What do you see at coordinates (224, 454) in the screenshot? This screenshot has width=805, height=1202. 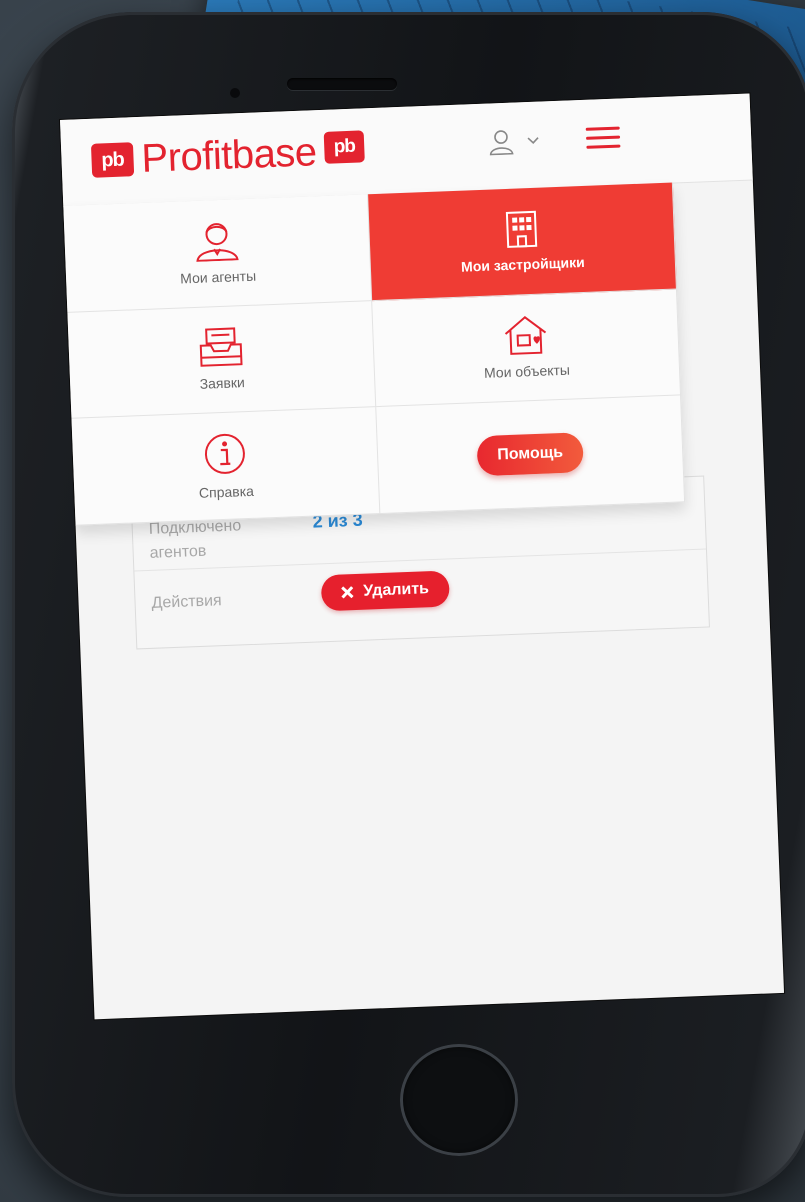 I see `info-icon` at bounding box center [224, 454].